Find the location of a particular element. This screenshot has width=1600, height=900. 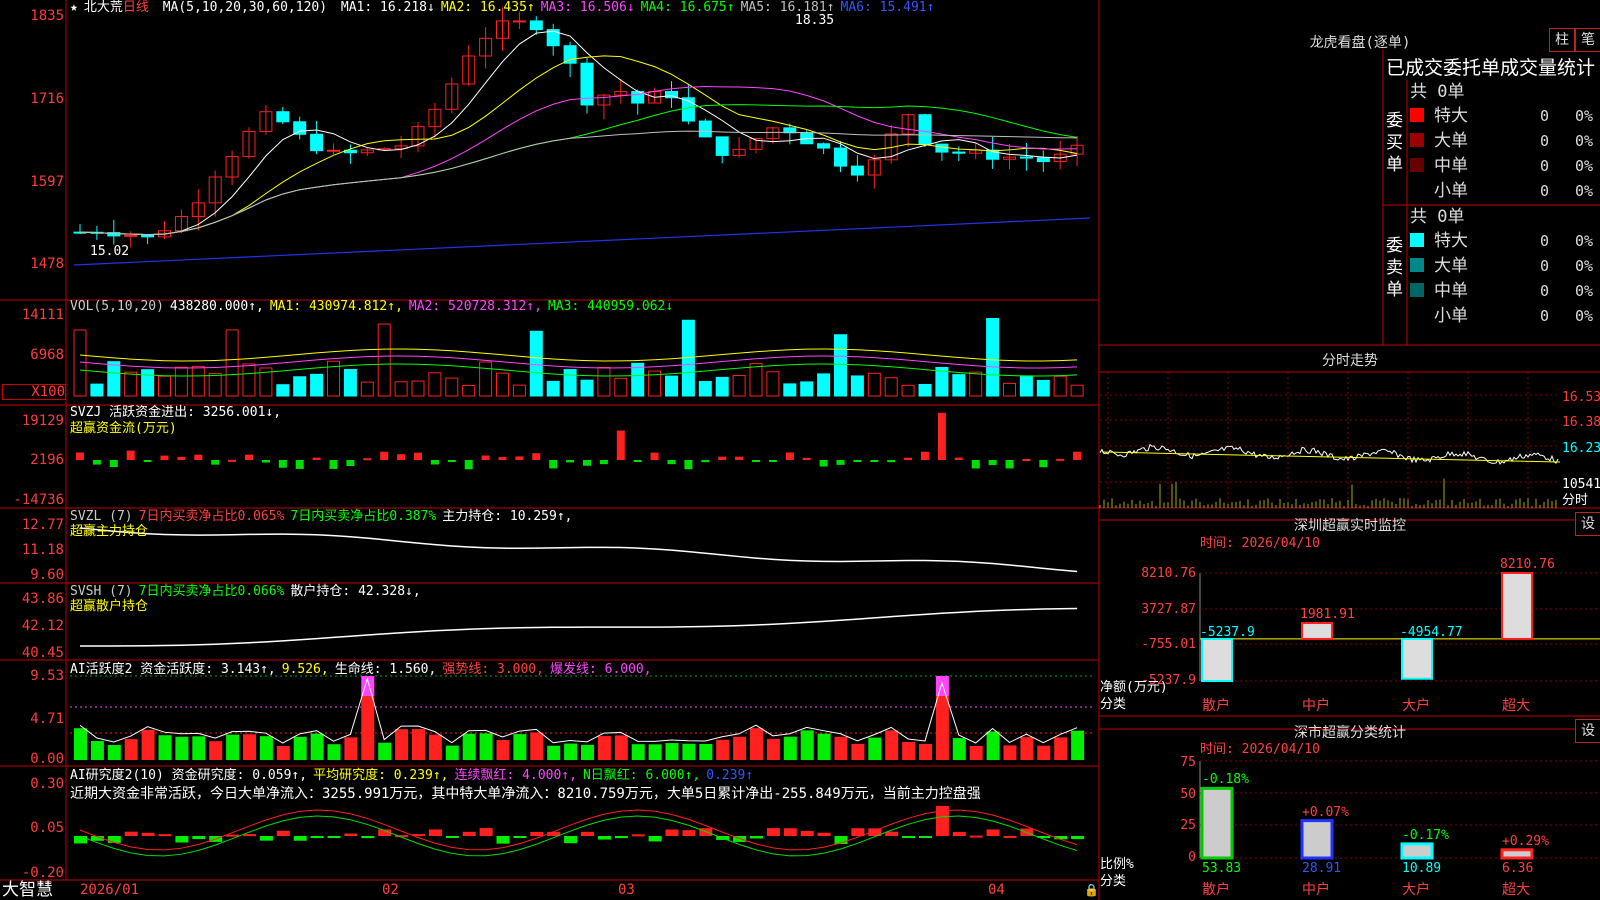

buy-orders-label: 委买单 is located at coordinates (1394, 143).